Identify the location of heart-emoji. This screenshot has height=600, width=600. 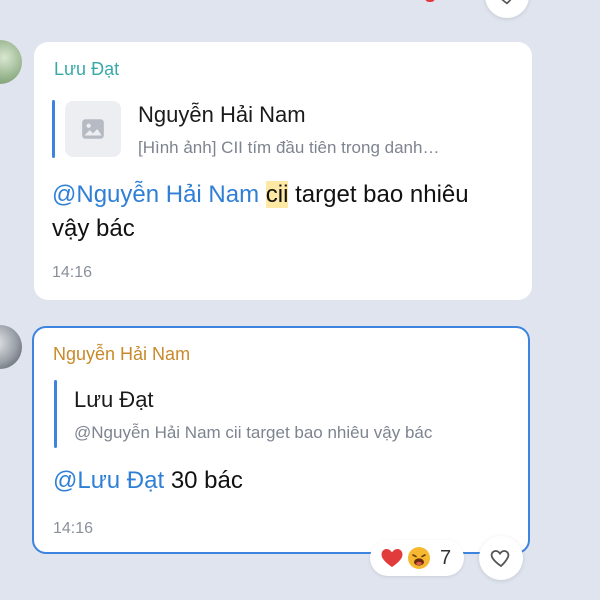
(392, 558).